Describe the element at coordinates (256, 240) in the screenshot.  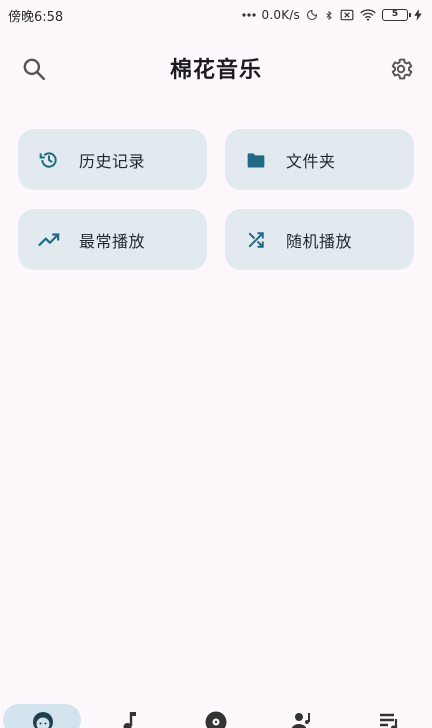
I see `shuffle-icon` at that location.